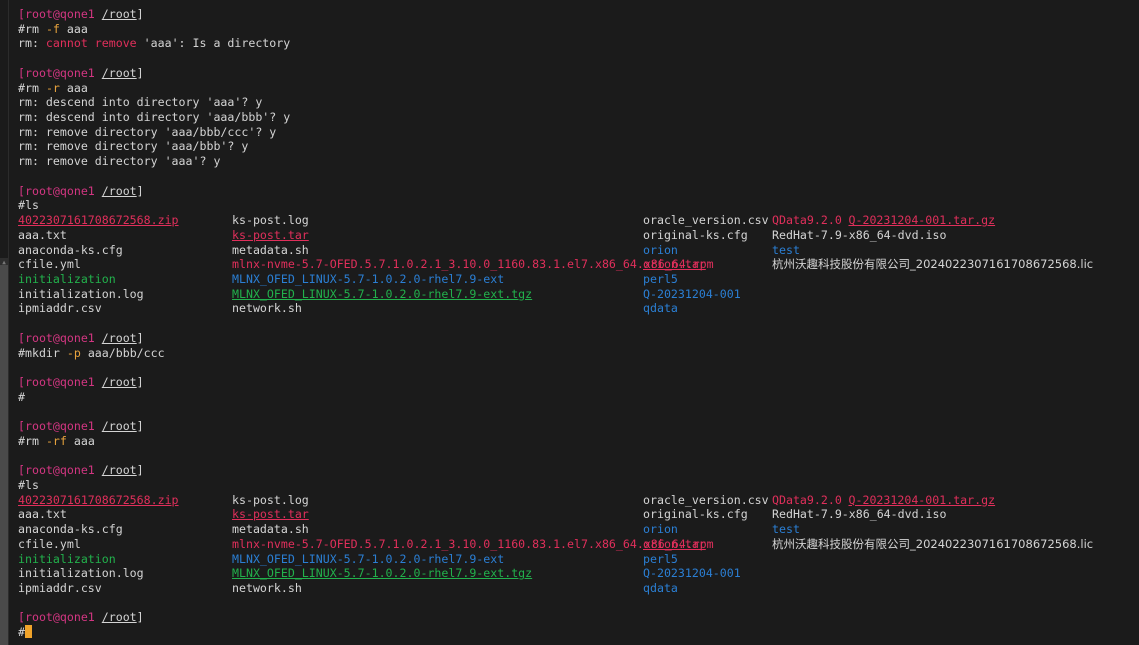  I want to click on command-line-rm-rf: #rm -rf aaa, so click(578, 441).